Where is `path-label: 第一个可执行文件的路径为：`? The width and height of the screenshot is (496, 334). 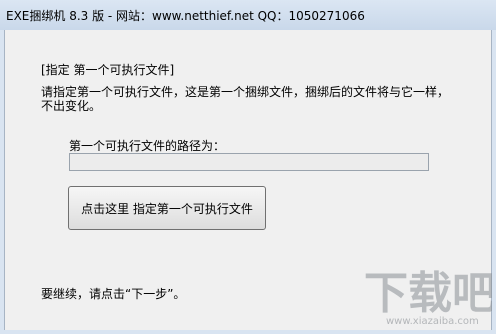
path-label: 第一个可执行文件的路径为： is located at coordinates (147, 146).